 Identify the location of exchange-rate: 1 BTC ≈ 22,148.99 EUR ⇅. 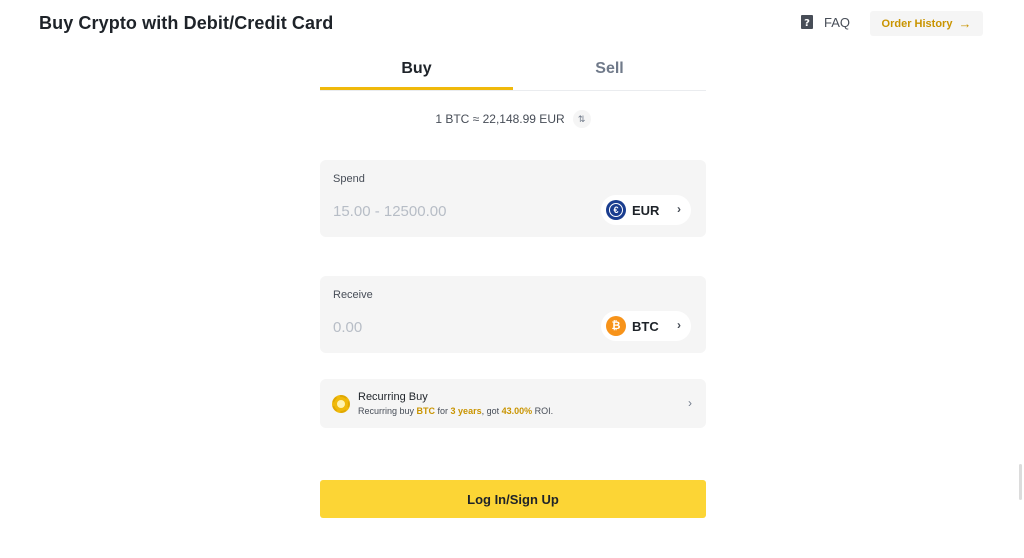
(513, 119).